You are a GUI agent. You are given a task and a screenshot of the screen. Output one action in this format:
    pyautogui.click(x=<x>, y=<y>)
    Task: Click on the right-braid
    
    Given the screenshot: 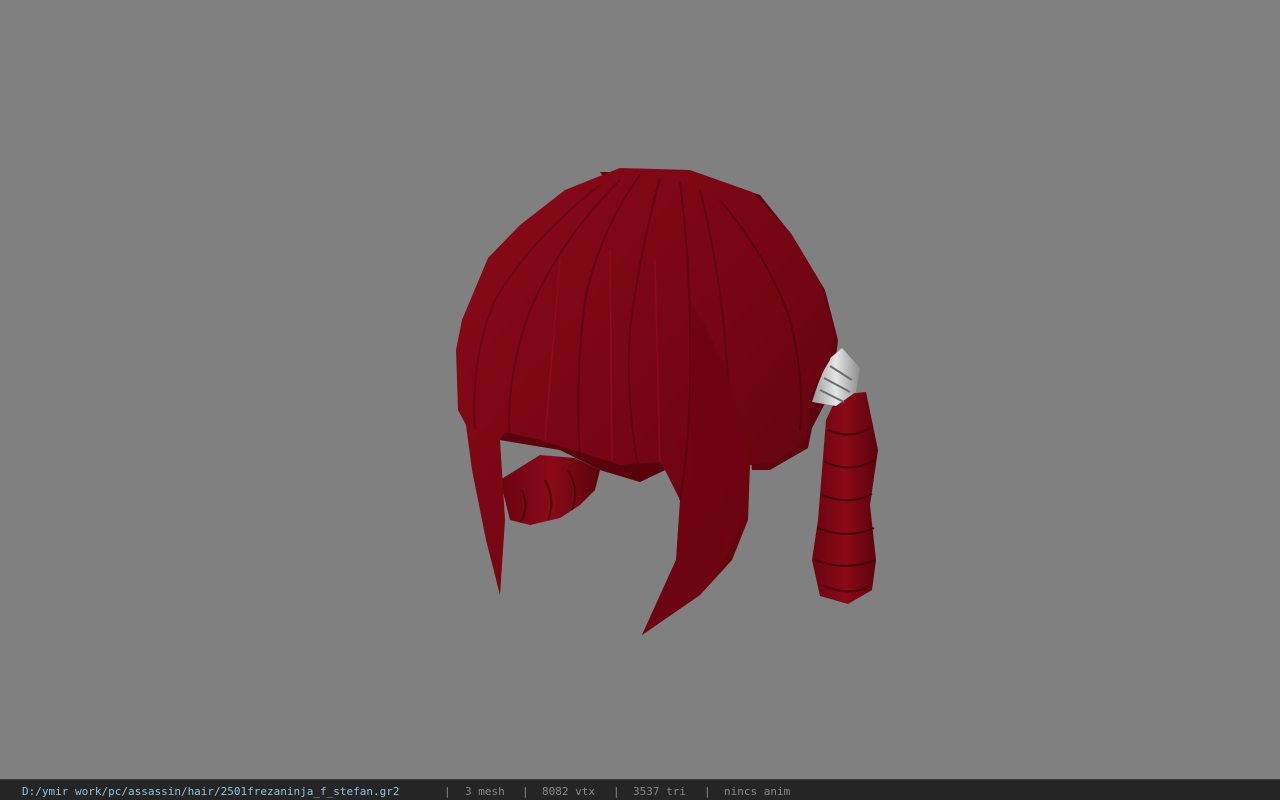 What is the action you would take?
    pyautogui.click(x=845, y=498)
    